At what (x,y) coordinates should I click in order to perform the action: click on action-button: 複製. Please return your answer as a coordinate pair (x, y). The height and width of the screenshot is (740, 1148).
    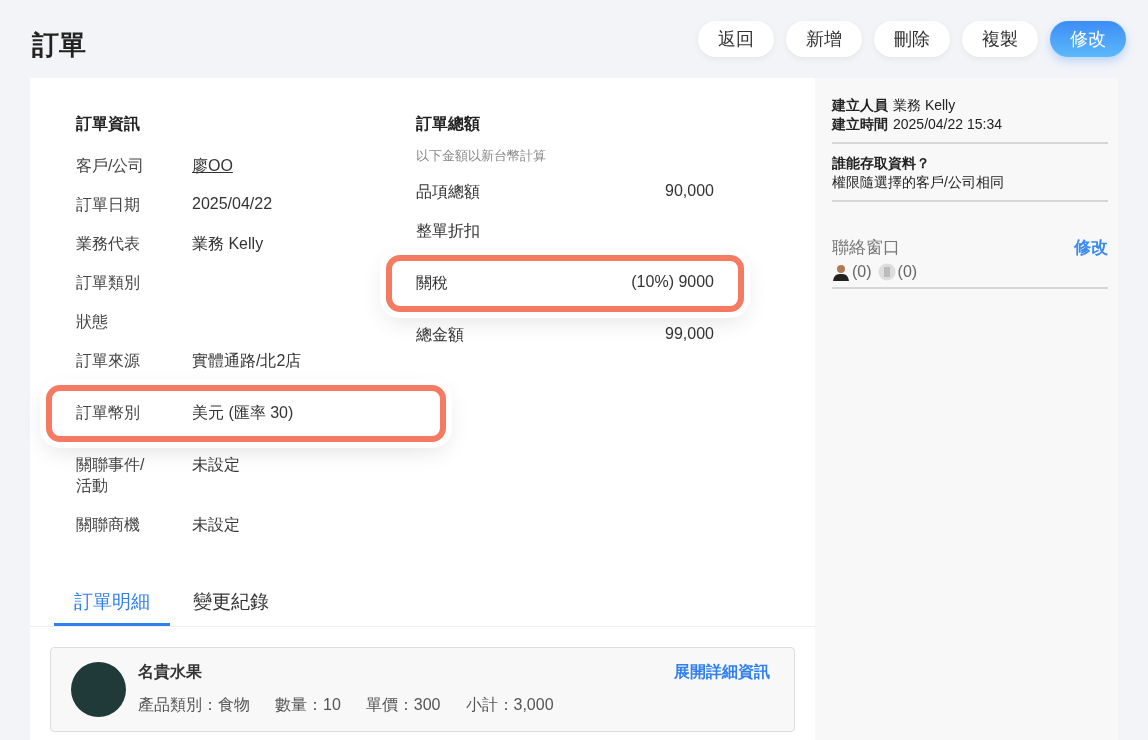
    Looking at the image, I should click on (1000, 39).